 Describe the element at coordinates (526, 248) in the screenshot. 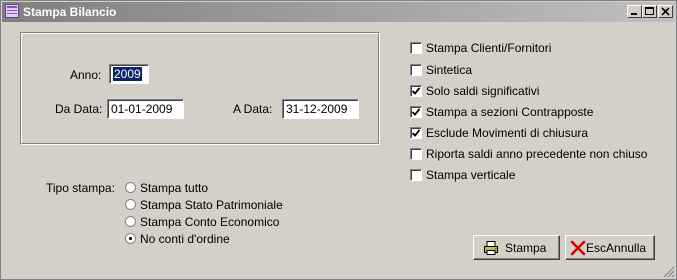

I see `stampa-button-label: Stampa` at that location.